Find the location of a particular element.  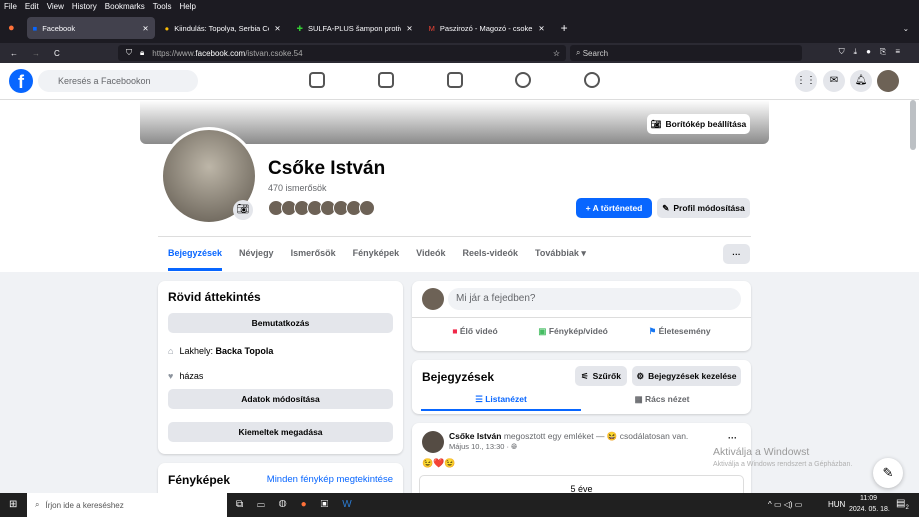

search-placeholder: Írjon ide a kereséshez is located at coordinates (84, 505).